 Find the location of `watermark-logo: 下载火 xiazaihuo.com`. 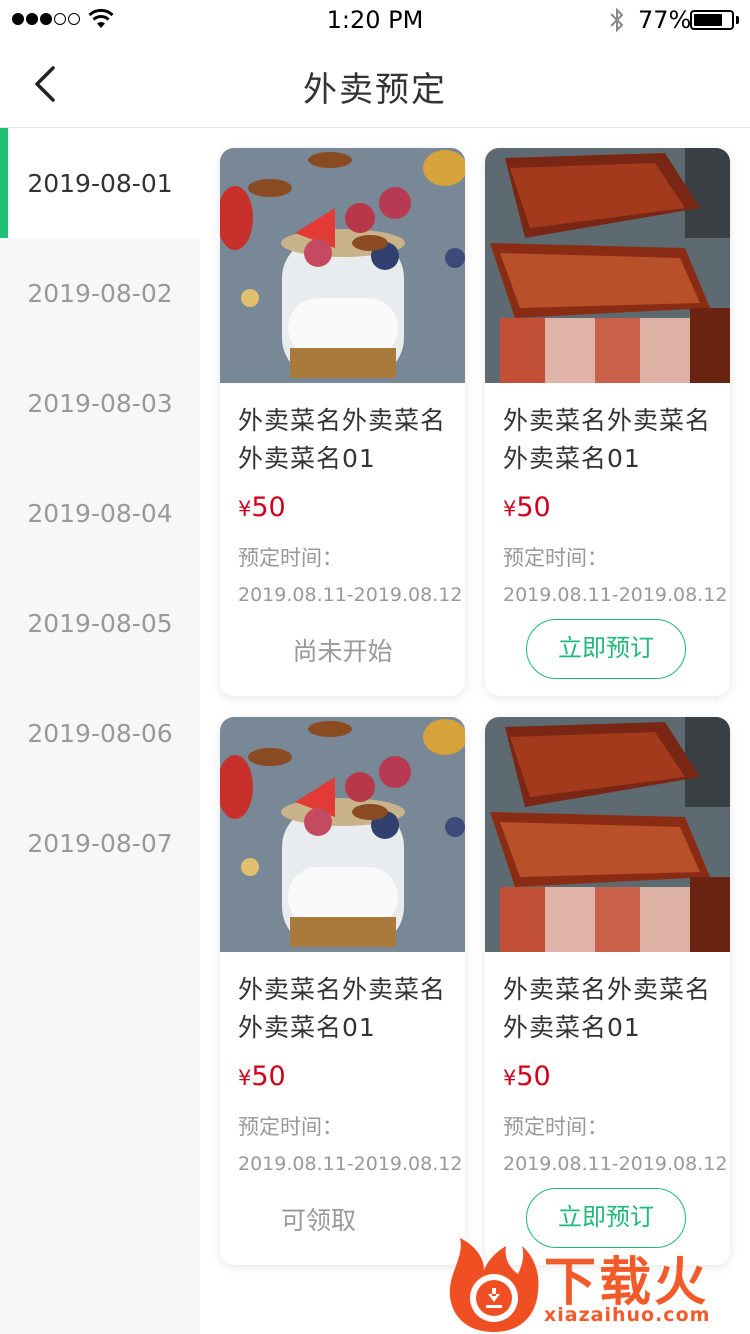

watermark-logo: 下载火 xiazaihuo.com is located at coordinates (597, 1283).